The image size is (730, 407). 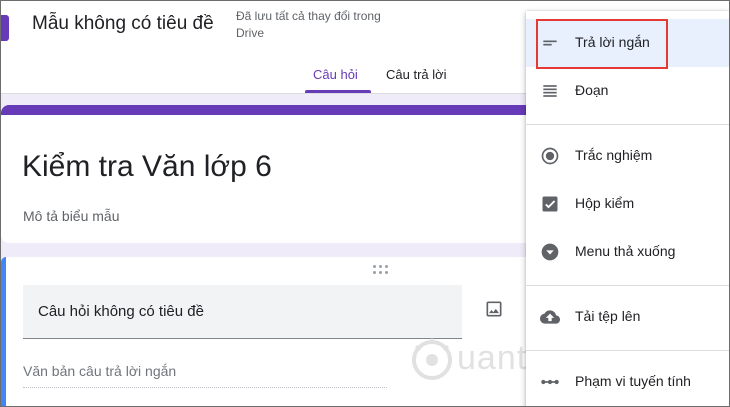 I want to click on tab-questions: Câu hỏi, so click(x=335, y=74).